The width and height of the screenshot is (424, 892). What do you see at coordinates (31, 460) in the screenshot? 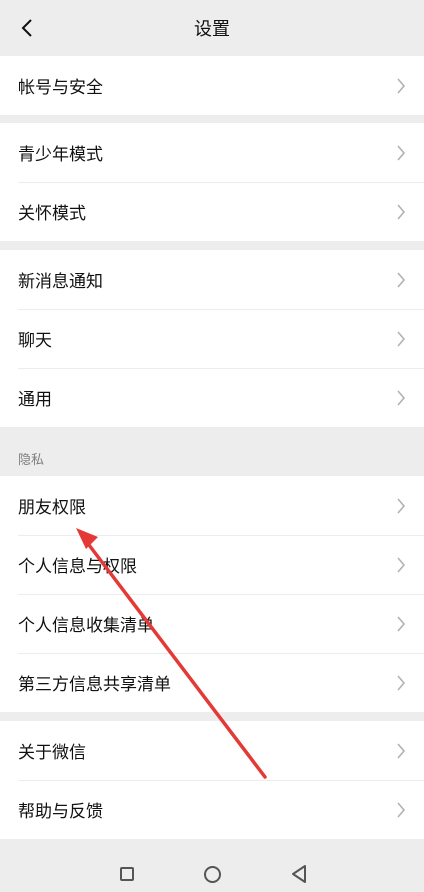
I see `section-label-privacy: 隐私` at bounding box center [31, 460].